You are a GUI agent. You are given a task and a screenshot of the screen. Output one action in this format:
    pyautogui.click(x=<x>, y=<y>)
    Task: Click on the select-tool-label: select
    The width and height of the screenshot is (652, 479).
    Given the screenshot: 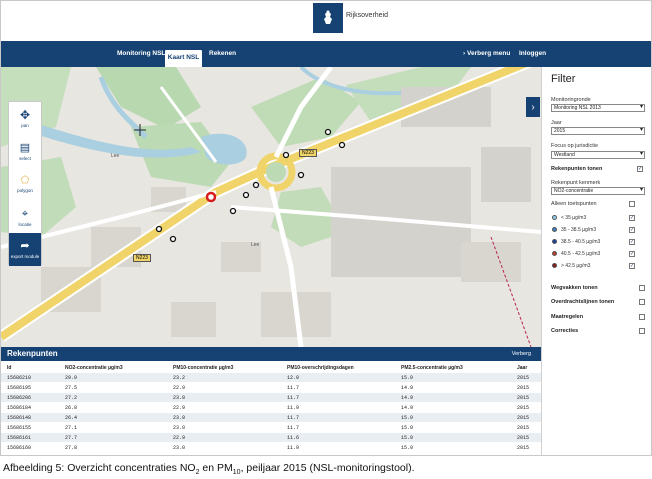 What is the action you would take?
    pyautogui.click(x=25, y=158)
    